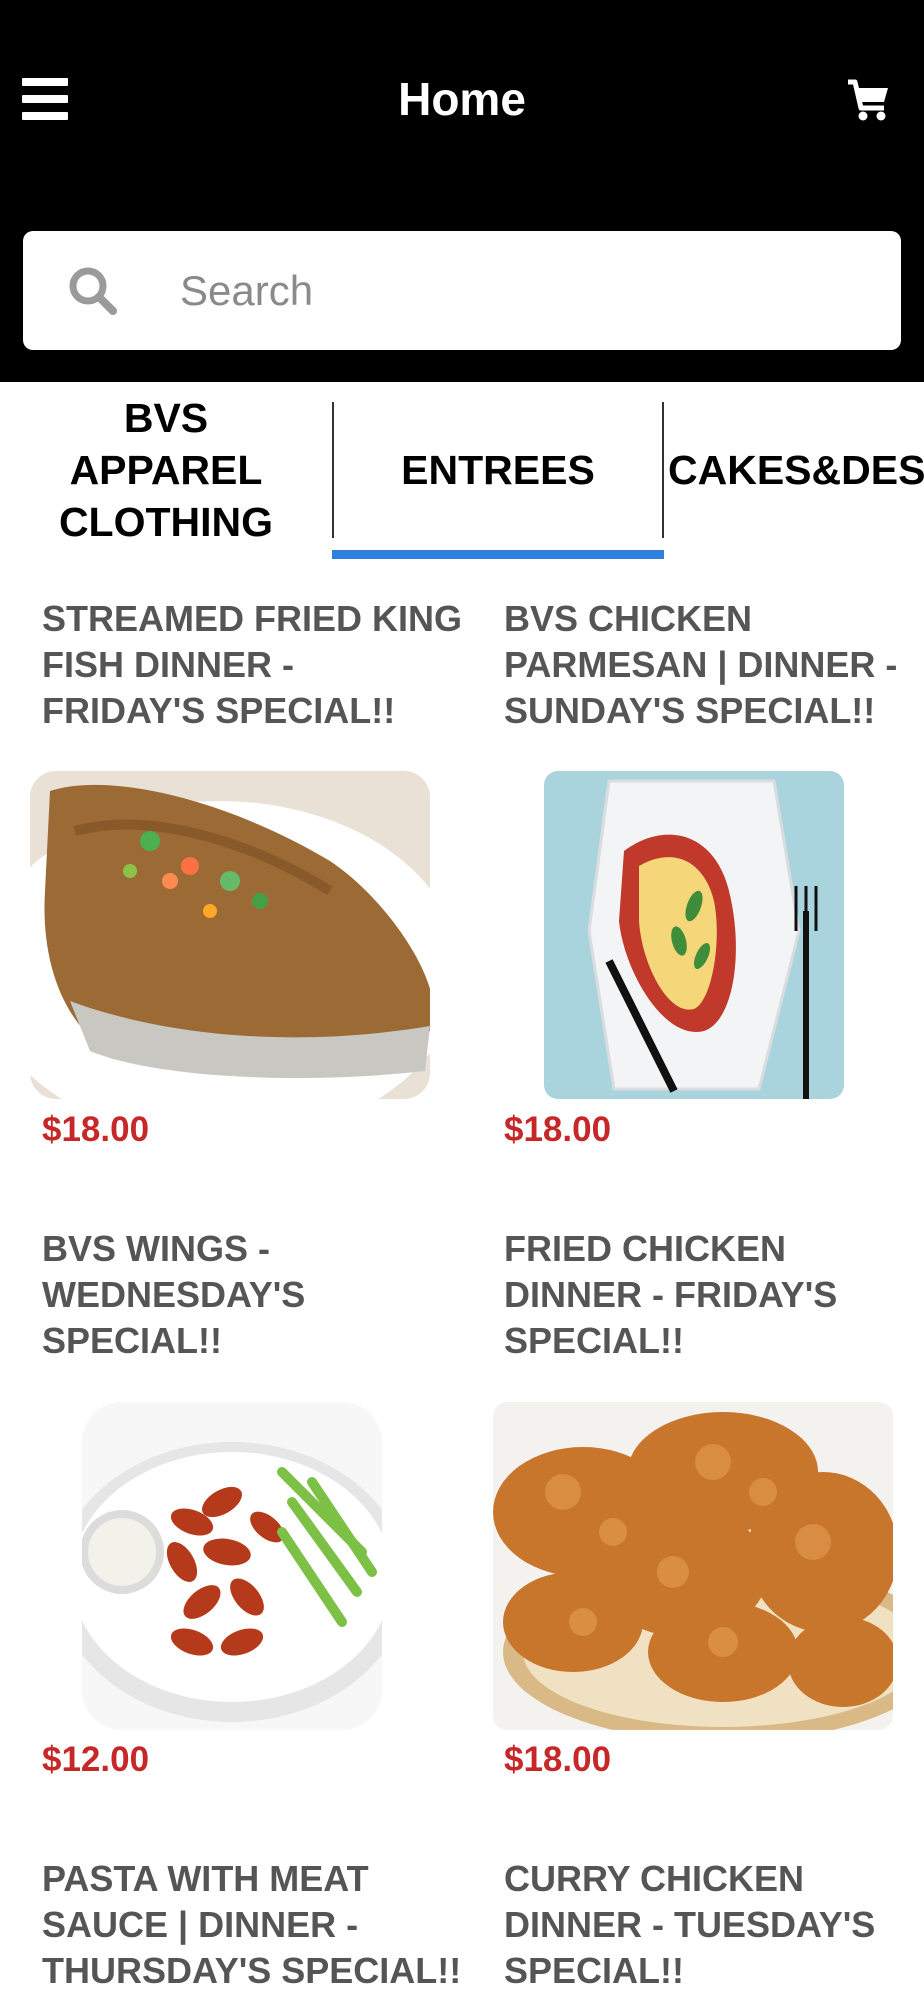 This screenshot has height=2000, width=924. What do you see at coordinates (93, 291) in the screenshot?
I see `search-icon` at bounding box center [93, 291].